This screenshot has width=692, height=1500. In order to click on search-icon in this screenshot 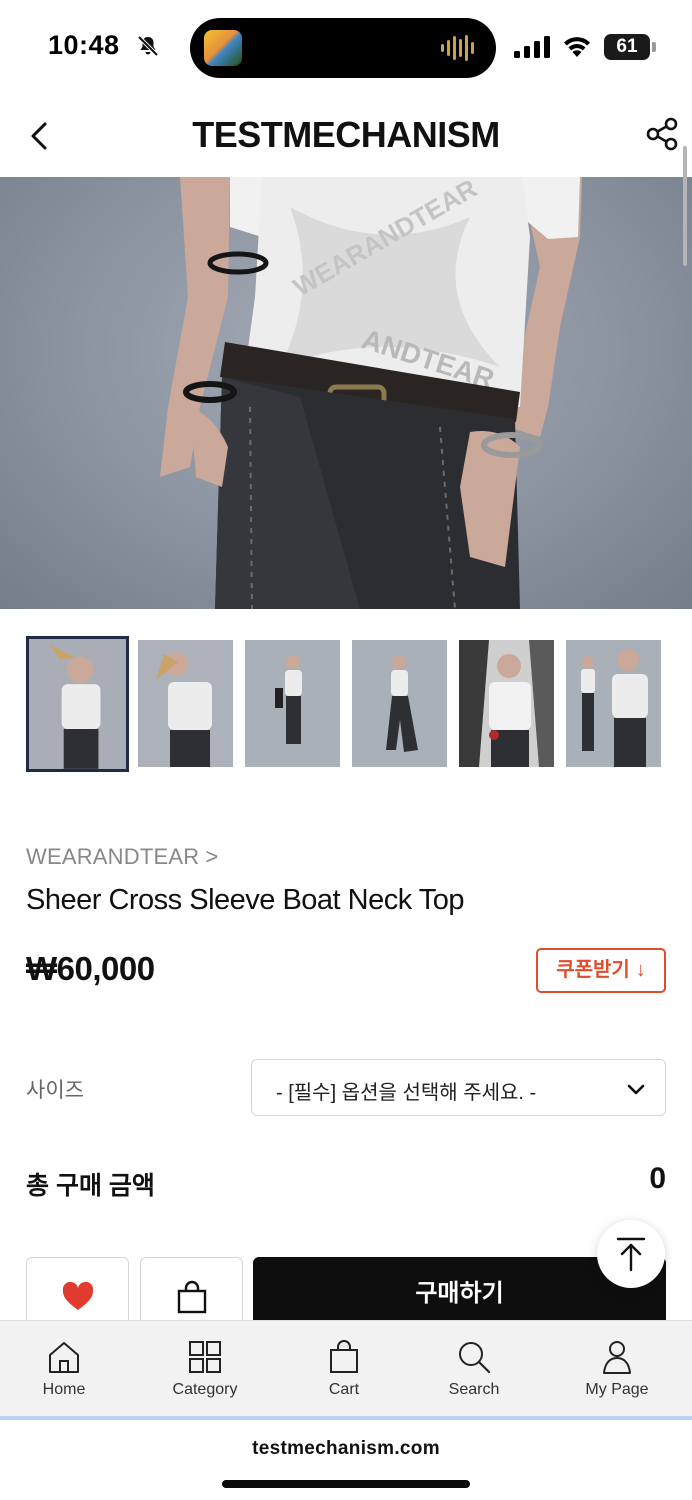, I will do `click(475, 1358)`.